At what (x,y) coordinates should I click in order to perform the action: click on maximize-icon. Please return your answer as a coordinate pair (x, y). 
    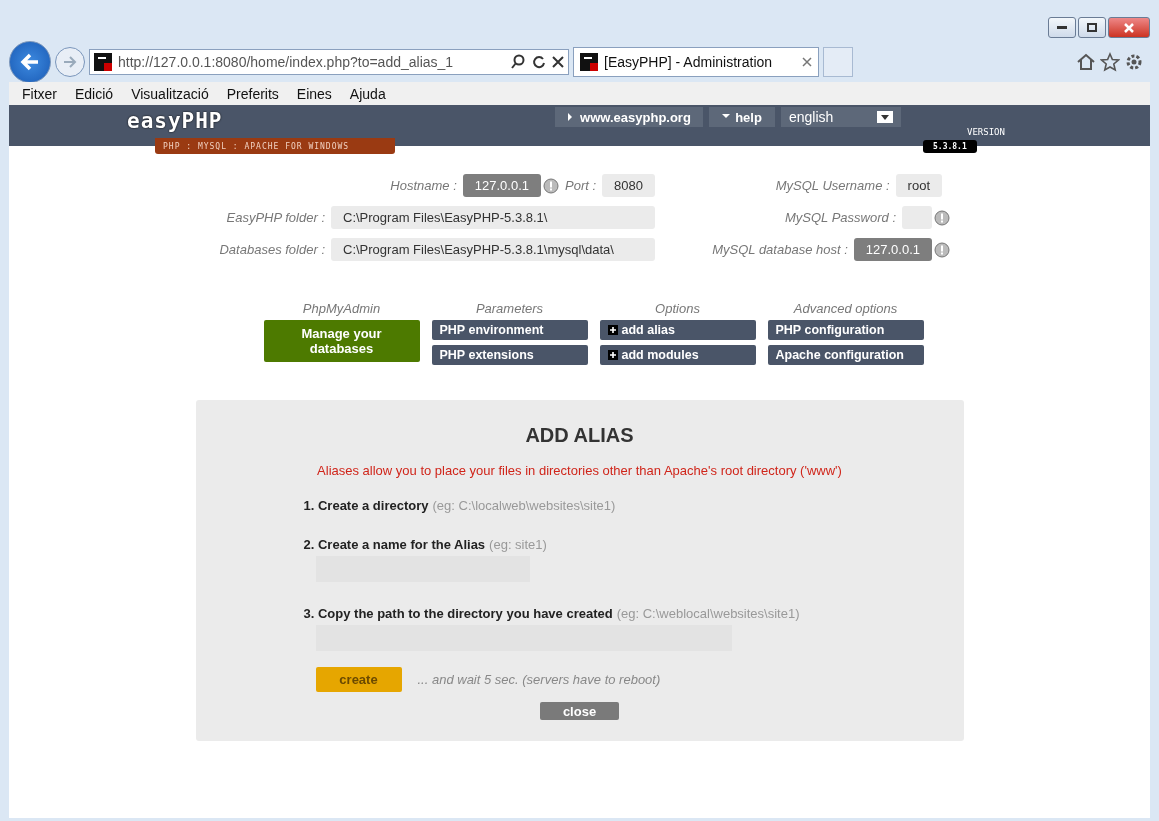
    Looking at the image, I should click on (1092, 27).